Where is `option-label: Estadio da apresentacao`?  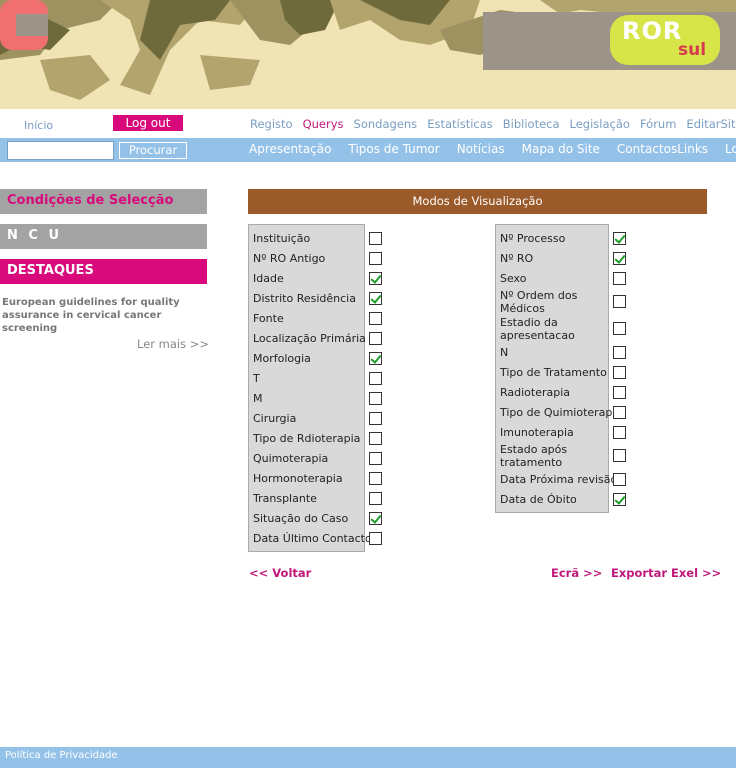
option-label: Estadio da apresentacao is located at coordinates (537, 329).